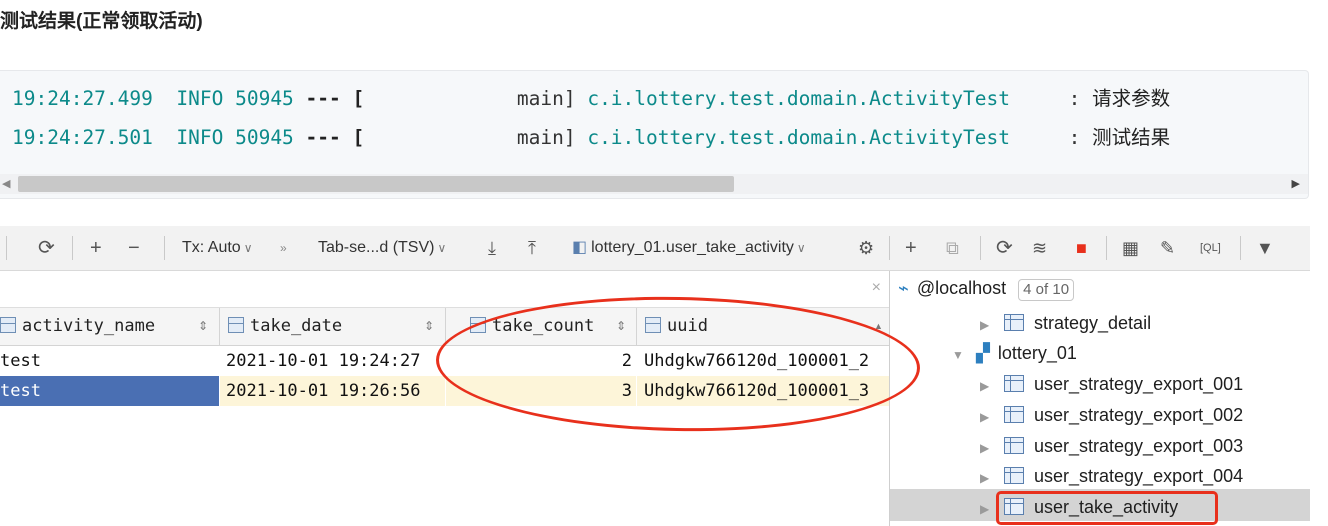  Describe the element at coordinates (96, 248) in the screenshot. I see `add-row-icon: +` at that location.